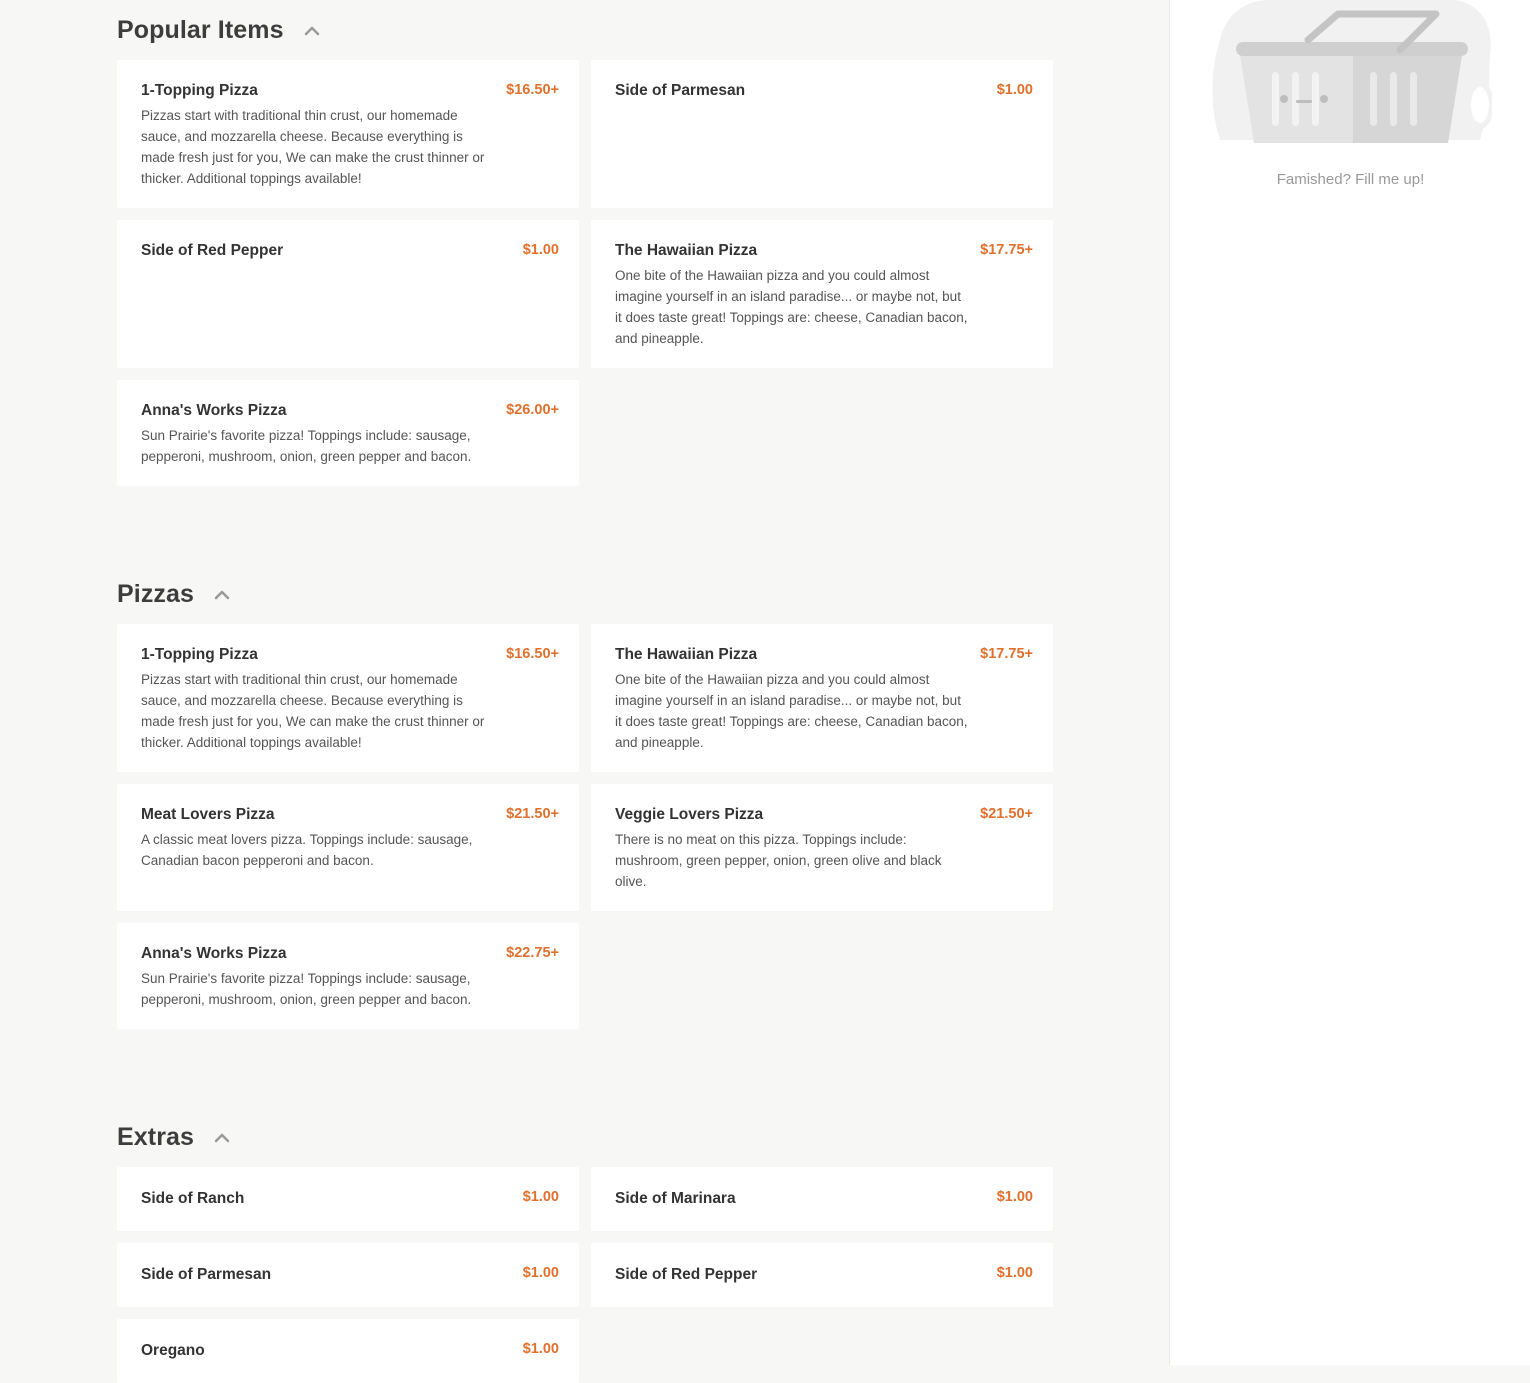 The image size is (1530, 1383). What do you see at coordinates (1352, 72) in the screenshot?
I see `basket-icon` at bounding box center [1352, 72].